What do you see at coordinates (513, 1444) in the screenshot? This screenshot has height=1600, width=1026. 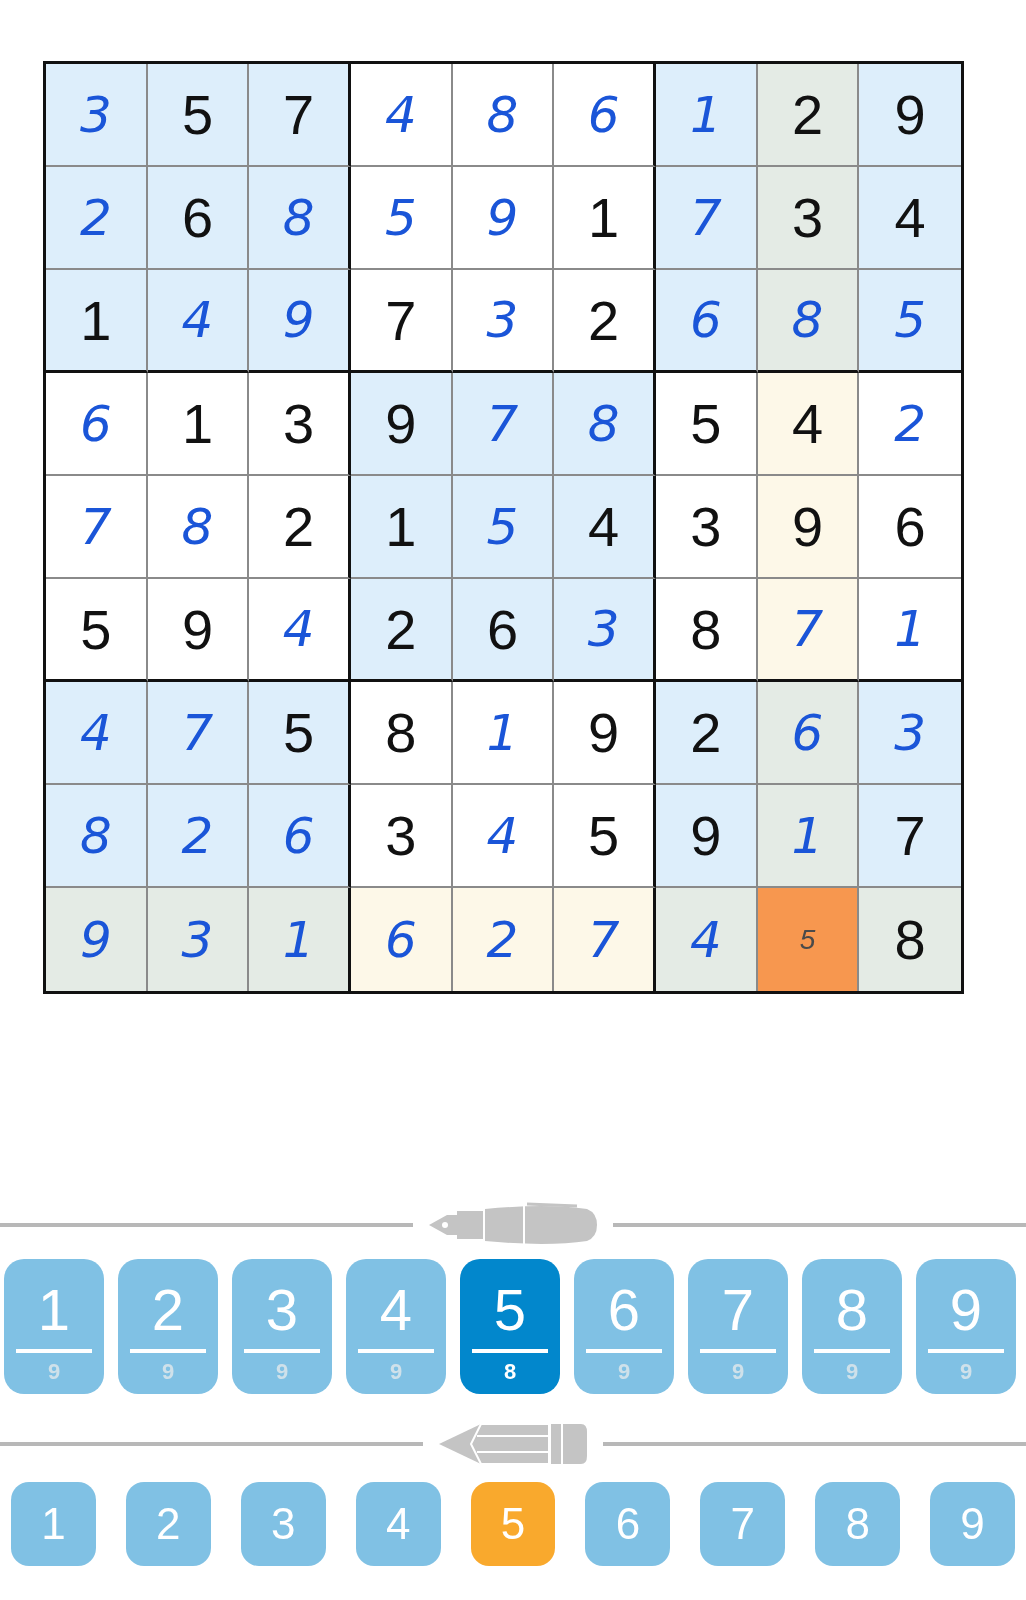 I see `pencil-icon` at bounding box center [513, 1444].